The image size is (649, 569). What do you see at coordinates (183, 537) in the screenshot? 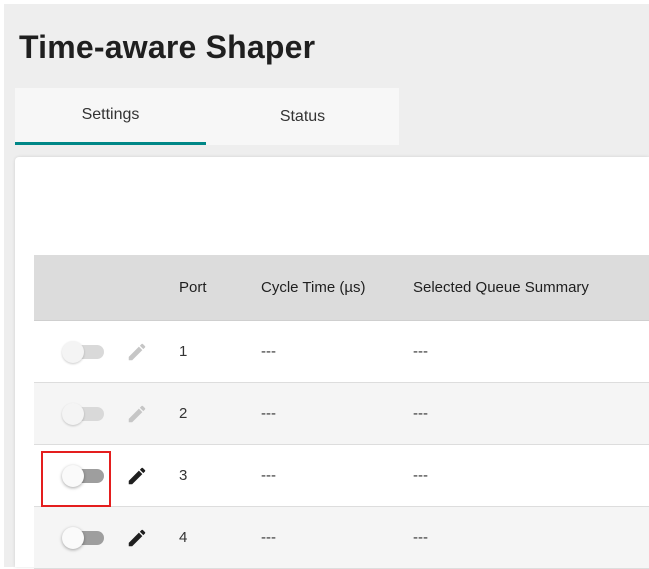
I see `port-cell: 4` at bounding box center [183, 537].